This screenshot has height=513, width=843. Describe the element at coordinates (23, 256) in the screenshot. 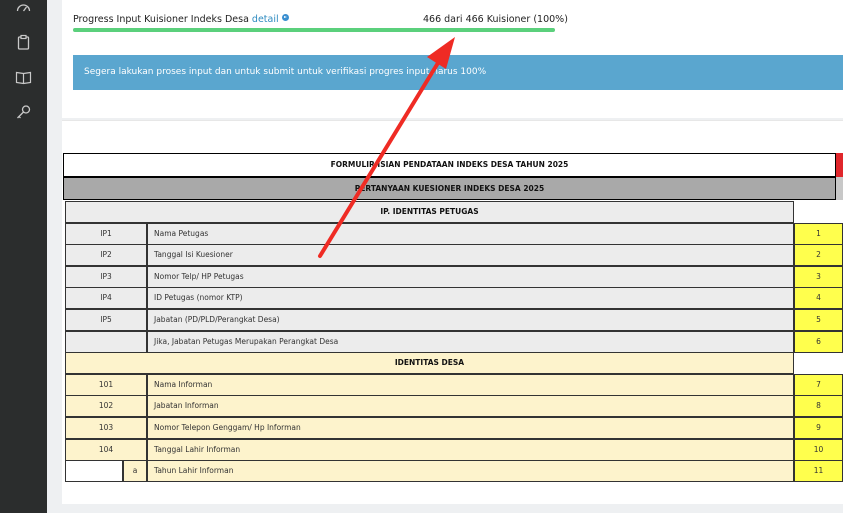

I see `sidebar` at that location.